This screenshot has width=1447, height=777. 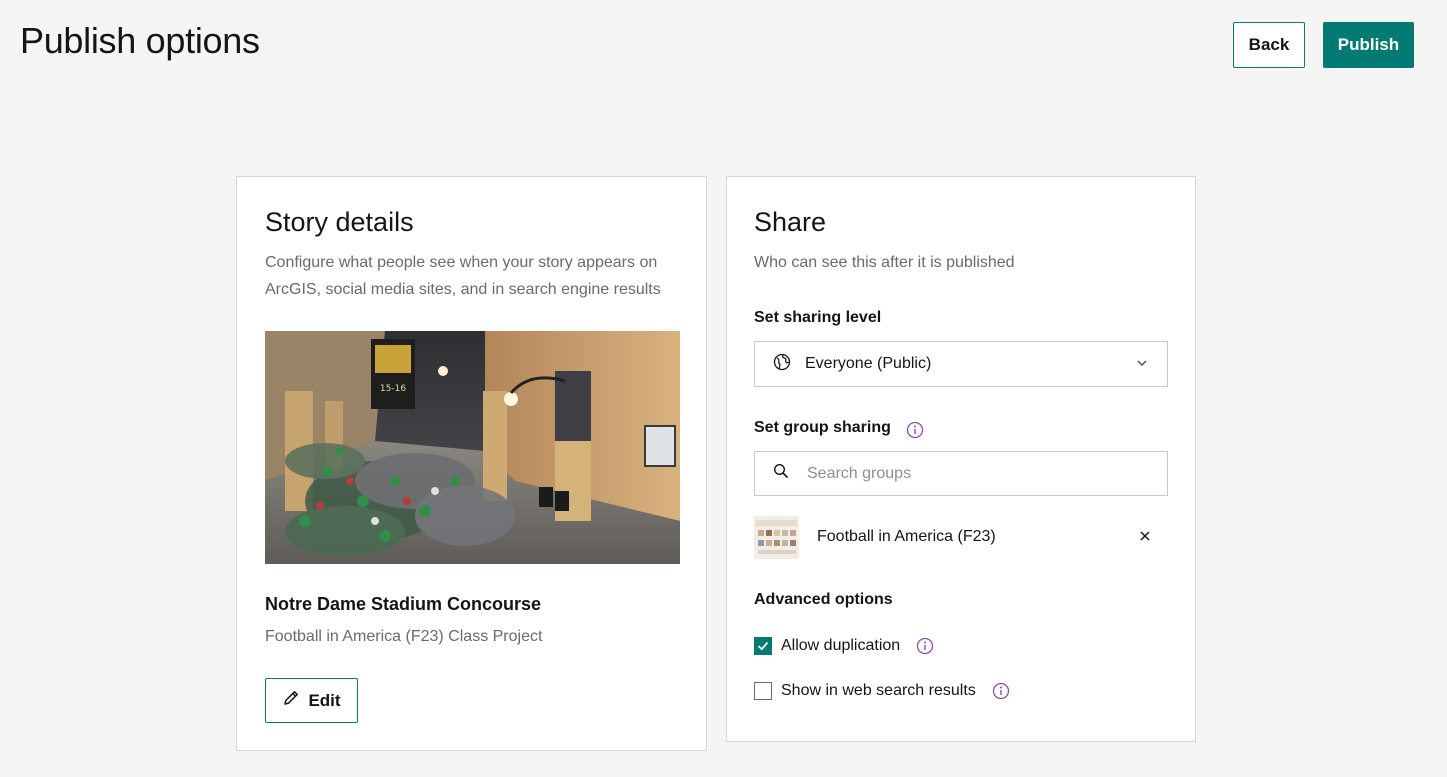 I want to click on share-description: Who can see this after it is published, so click(x=884, y=262).